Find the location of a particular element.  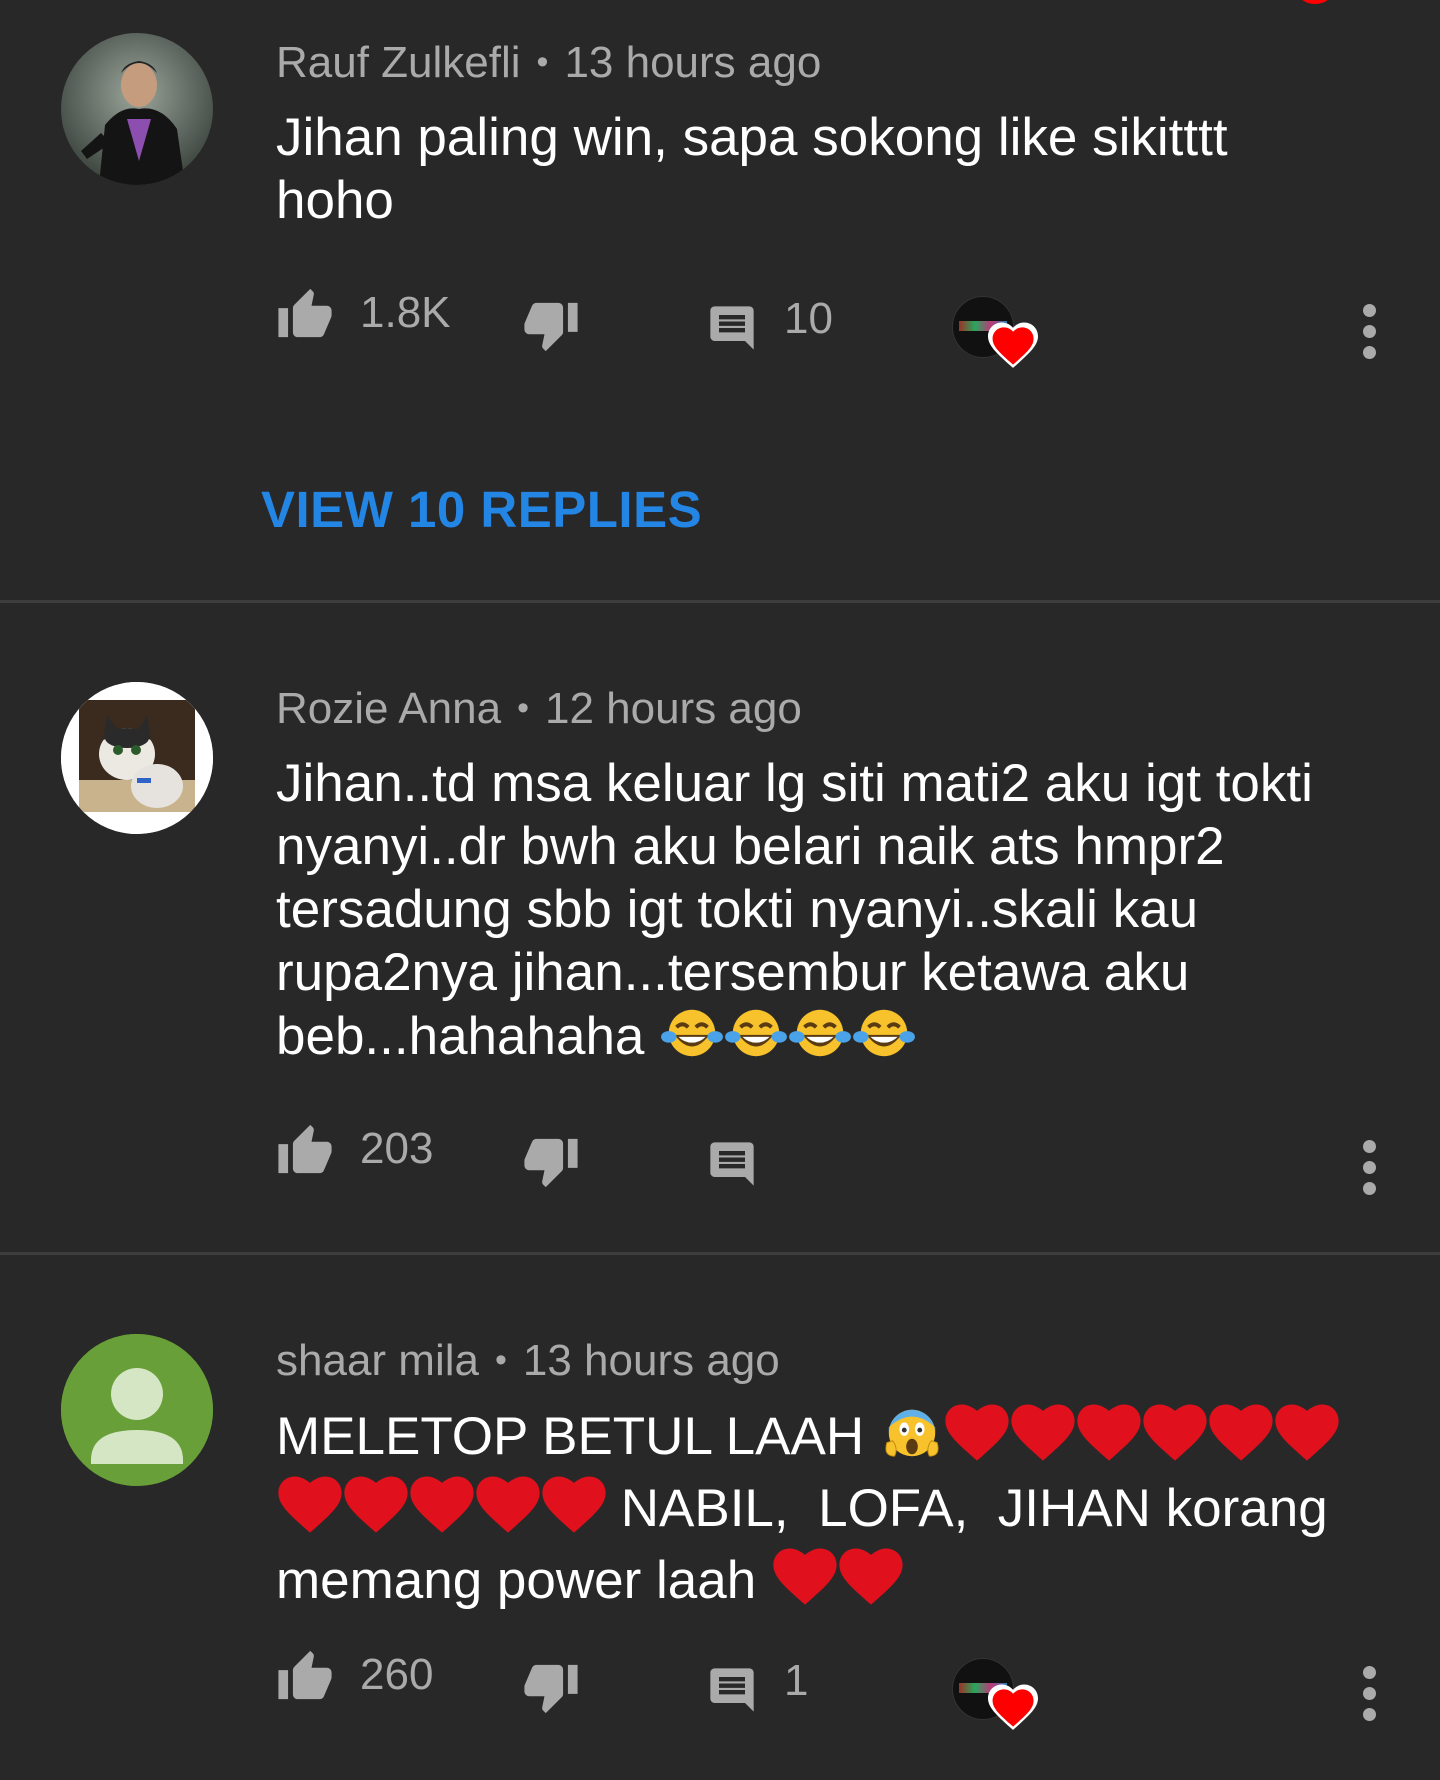

author-name: Rozie Anna is located at coordinates (388, 708).